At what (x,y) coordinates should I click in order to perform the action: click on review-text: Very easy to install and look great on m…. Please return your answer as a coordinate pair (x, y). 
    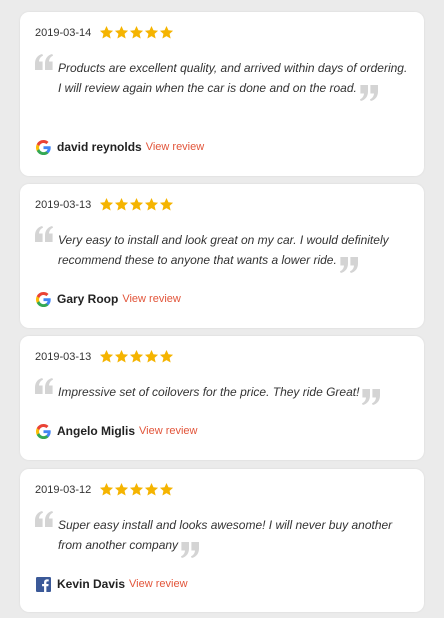
    Looking at the image, I should click on (233, 251).